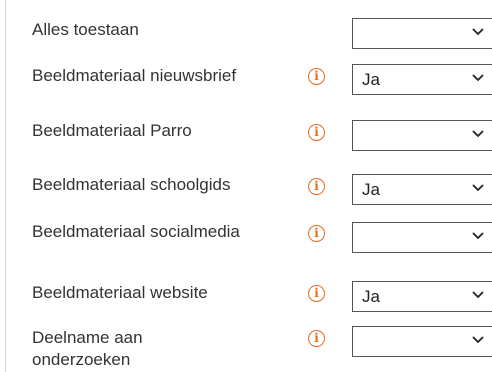 The image size is (492, 372). What do you see at coordinates (120, 292) in the screenshot?
I see `permission-label: Beeldmateriaal website` at bounding box center [120, 292].